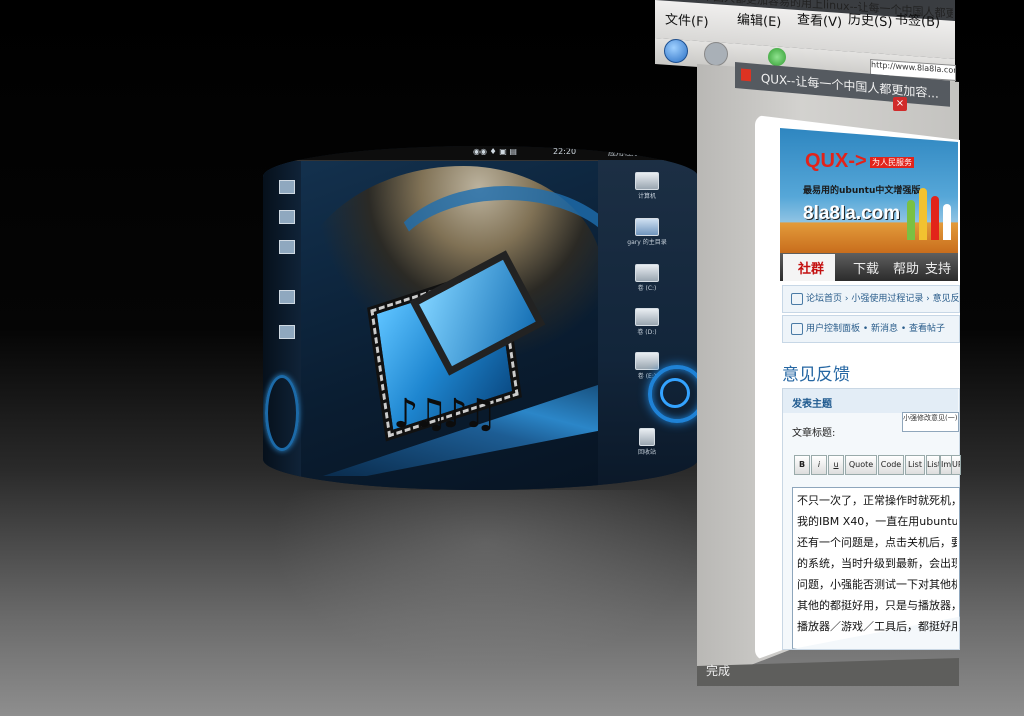  What do you see at coordinates (882, 299) in the screenshot?
I see `breadcrumb-text: 论坛首页 › 小强使用过程记录 › 意见反馈` at bounding box center [882, 299].